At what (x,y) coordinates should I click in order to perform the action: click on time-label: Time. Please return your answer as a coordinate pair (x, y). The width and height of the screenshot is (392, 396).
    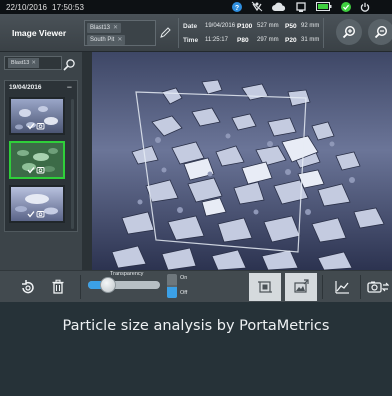
    Looking at the image, I should click on (191, 40).